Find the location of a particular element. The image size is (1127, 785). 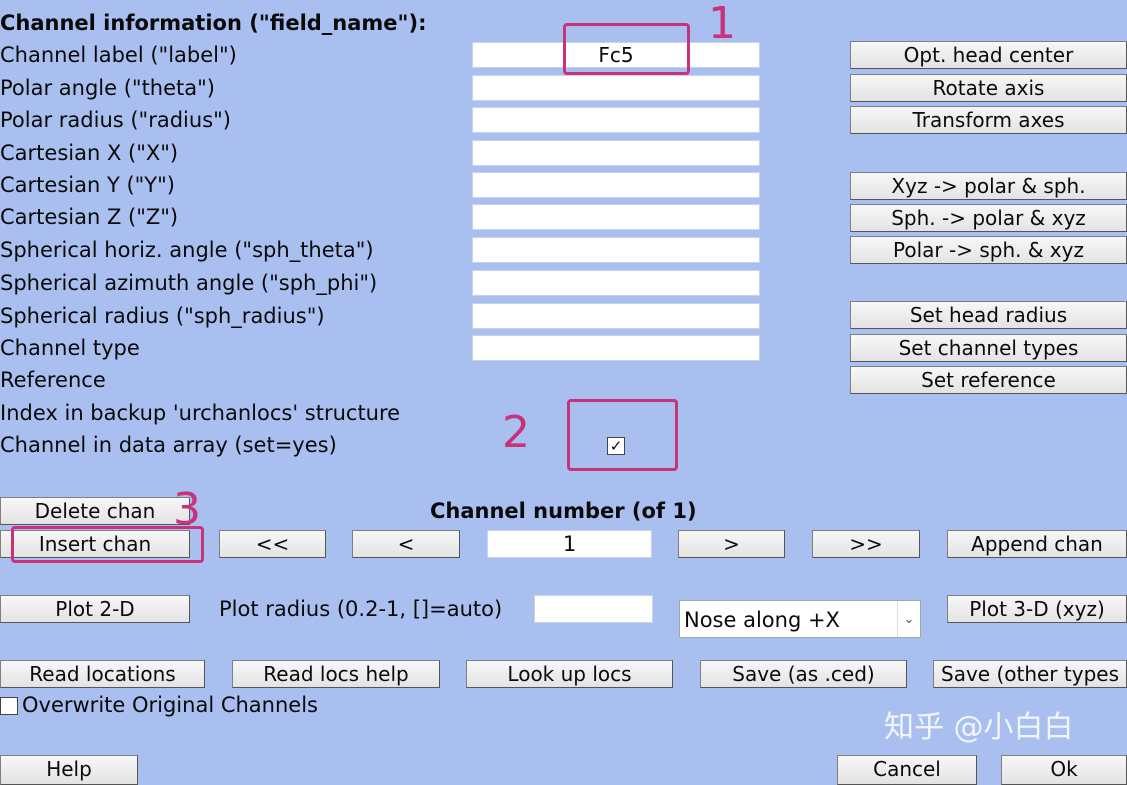

first-channel-button: << is located at coordinates (272, 544).